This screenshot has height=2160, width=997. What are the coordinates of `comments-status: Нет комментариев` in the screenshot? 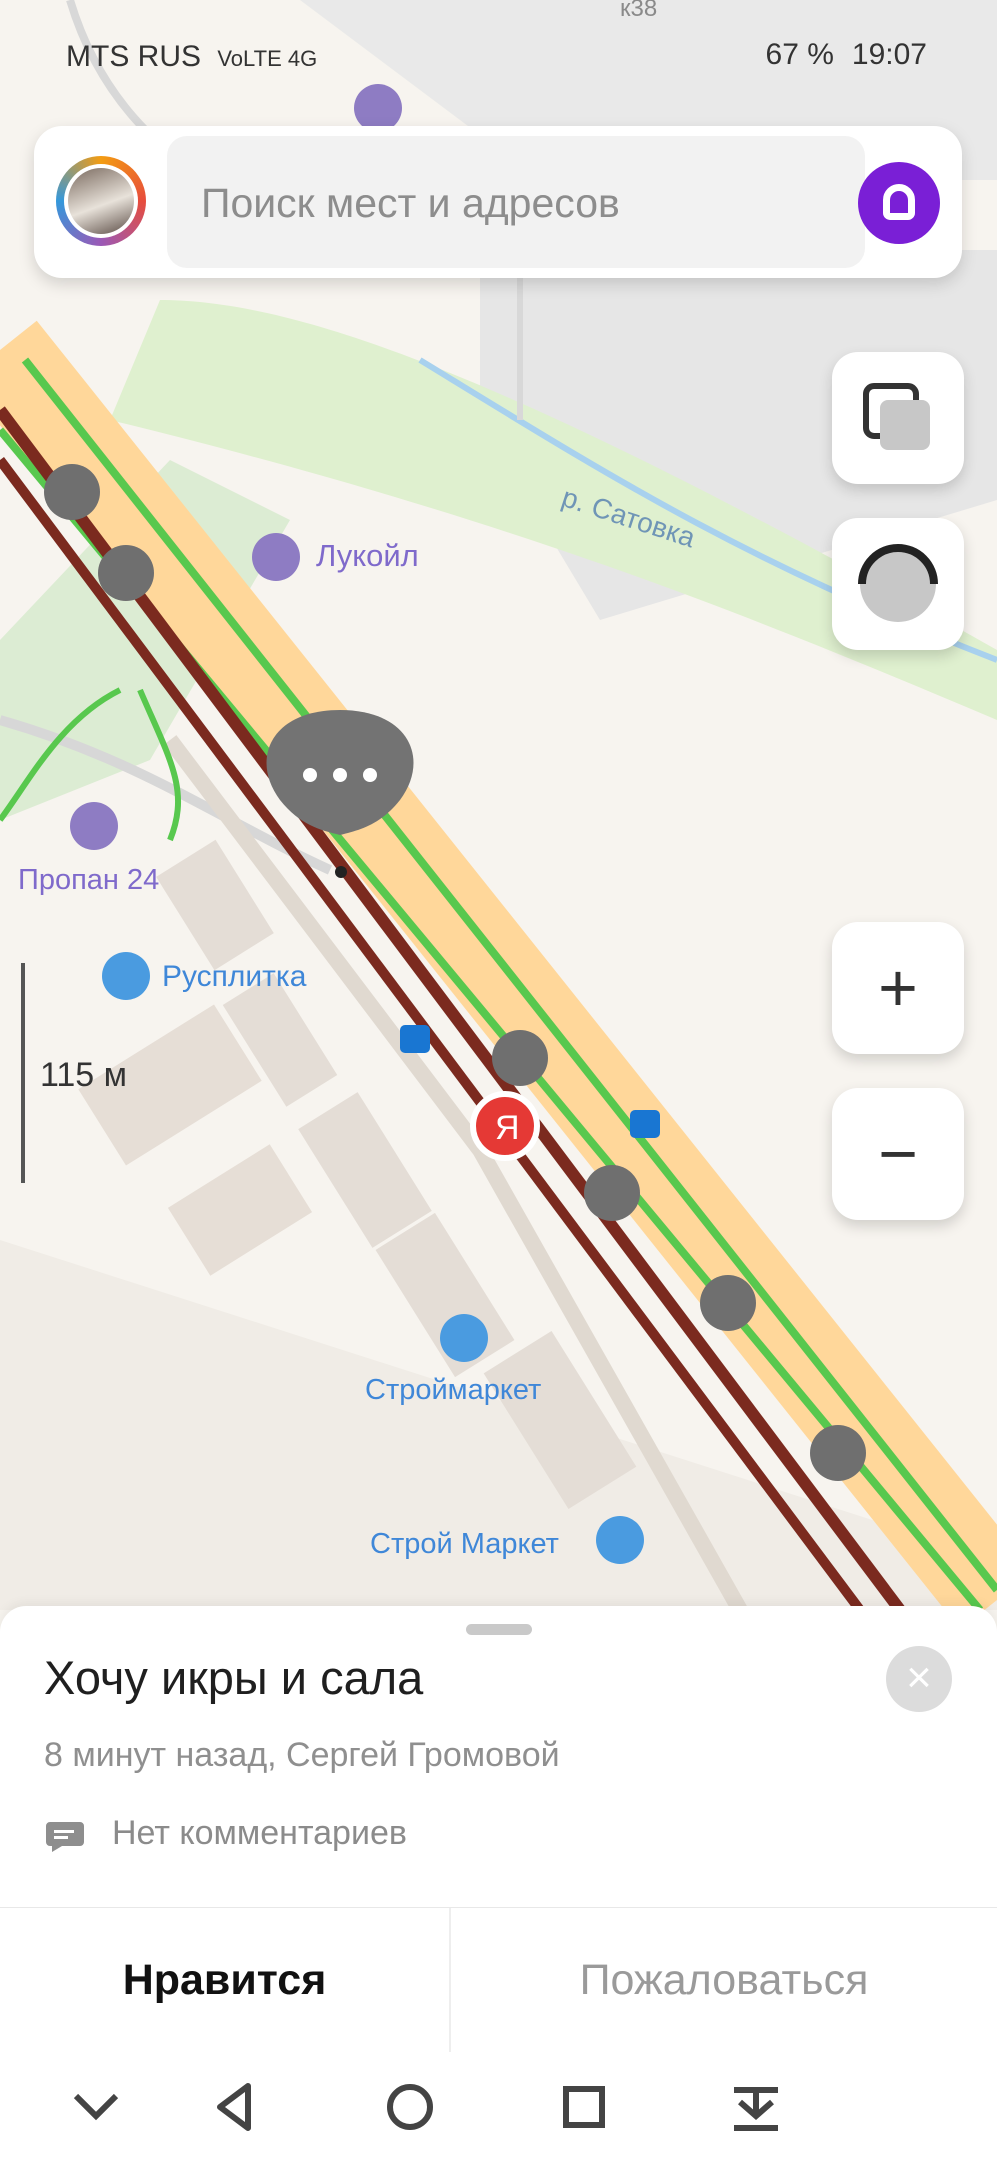 It's located at (259, 1833).